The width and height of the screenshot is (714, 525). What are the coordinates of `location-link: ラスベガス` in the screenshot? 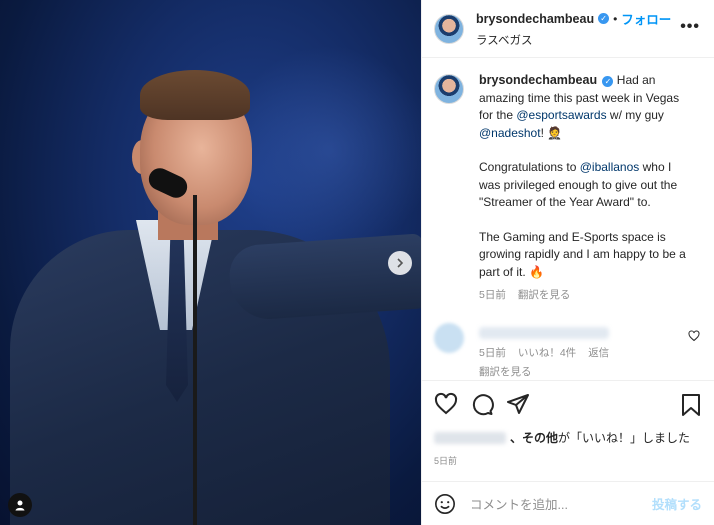 It's located at (573, 40).